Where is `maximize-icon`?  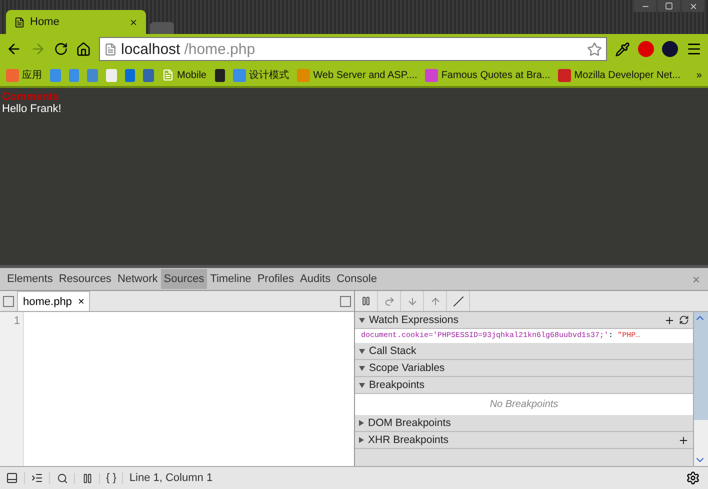 maximize-icon is located at coordinates (669, 6).